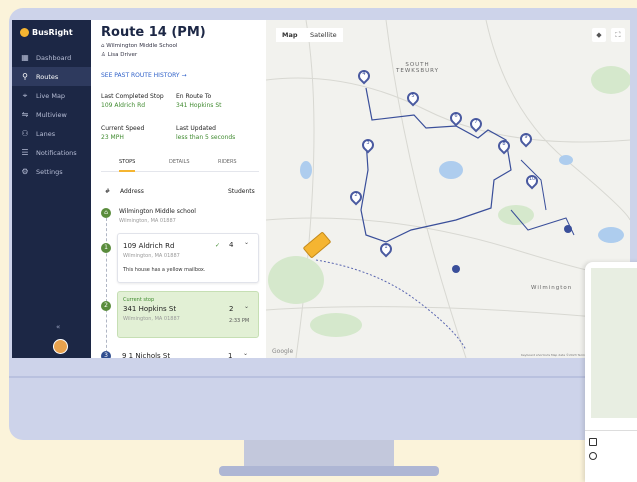 The height and width of the screenshot is (482, 637). What do you see at coordinates (123, 105) in the screenshot?
I see `last-completed-value: 109 Aldrich Rd` at bounding box center [123, 105].